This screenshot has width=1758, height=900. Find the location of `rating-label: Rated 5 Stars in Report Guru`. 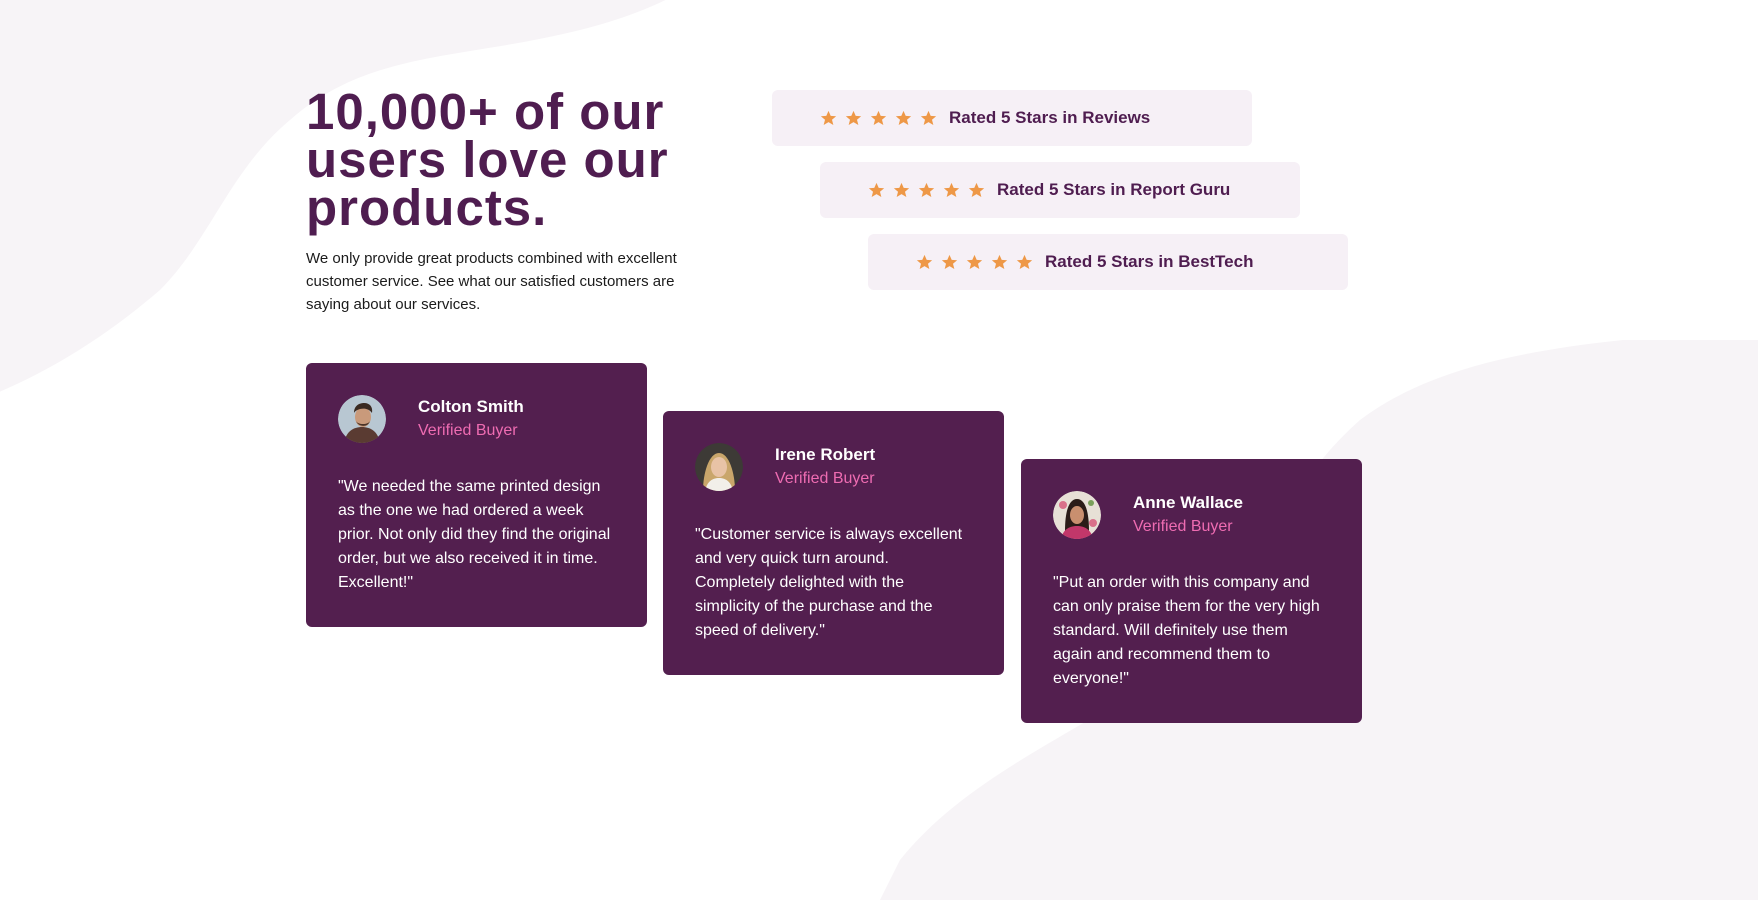

rating-label: Rated 5 Stars in Report Guru is located at coordinates (1114, 189).